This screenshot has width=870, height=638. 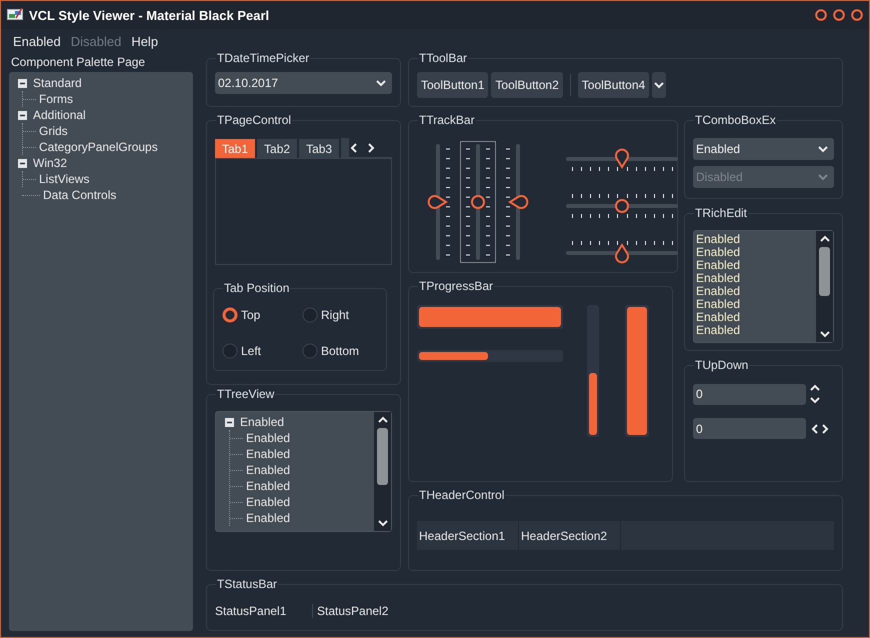 I want to click on tree-view: Enabled Enabled Enabled Enabled Enabled Enabled Enabled, so click(x=303, y=471).